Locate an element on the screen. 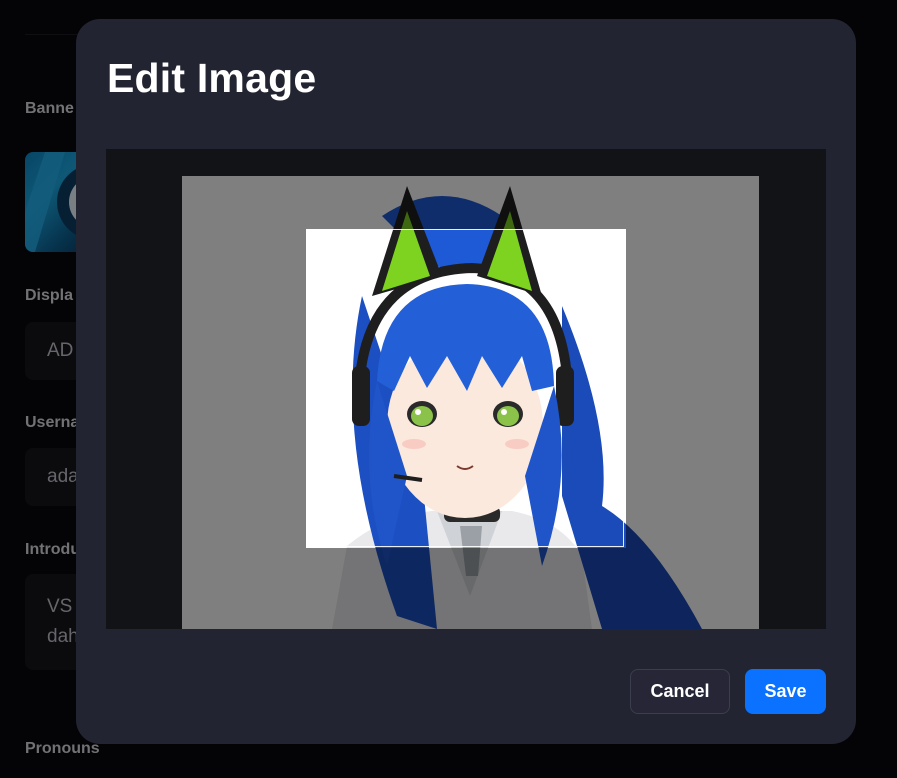  save-button: Save is located at coordinates (785, 691).